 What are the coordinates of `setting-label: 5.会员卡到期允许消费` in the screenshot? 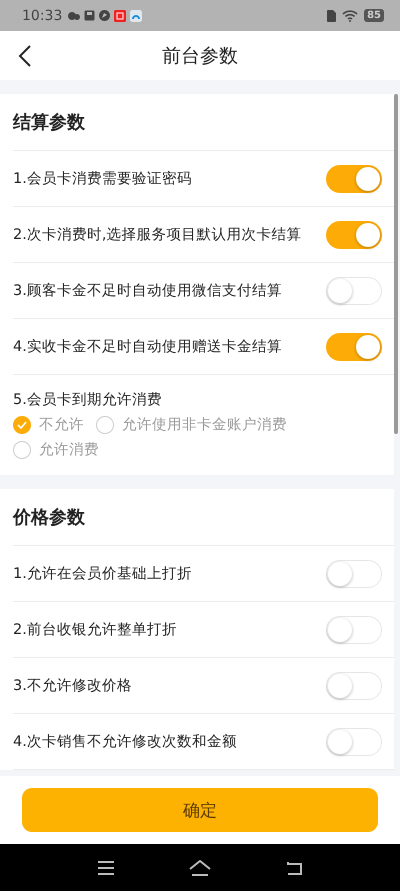 It's located at (87, 400).